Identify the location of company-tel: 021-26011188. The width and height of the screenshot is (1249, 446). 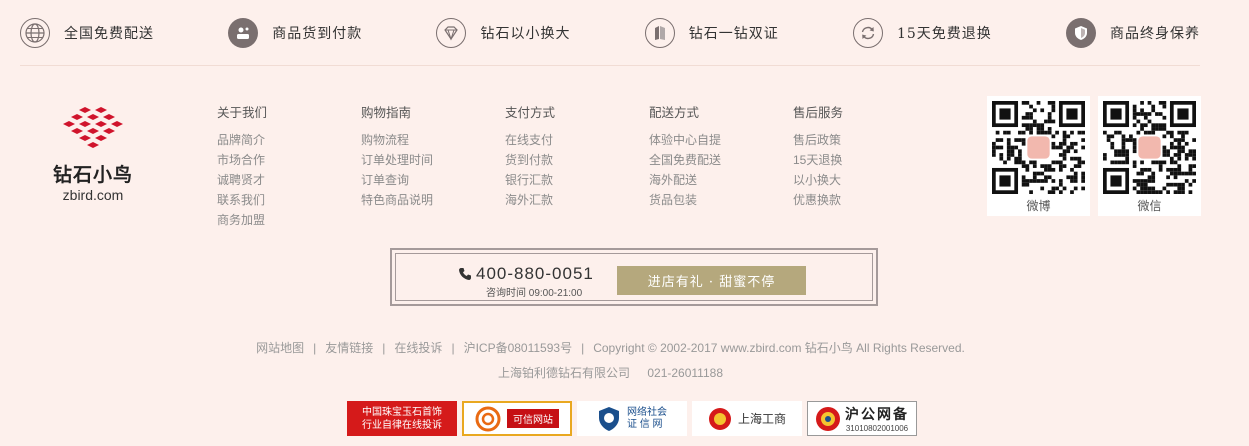
(685, 373).